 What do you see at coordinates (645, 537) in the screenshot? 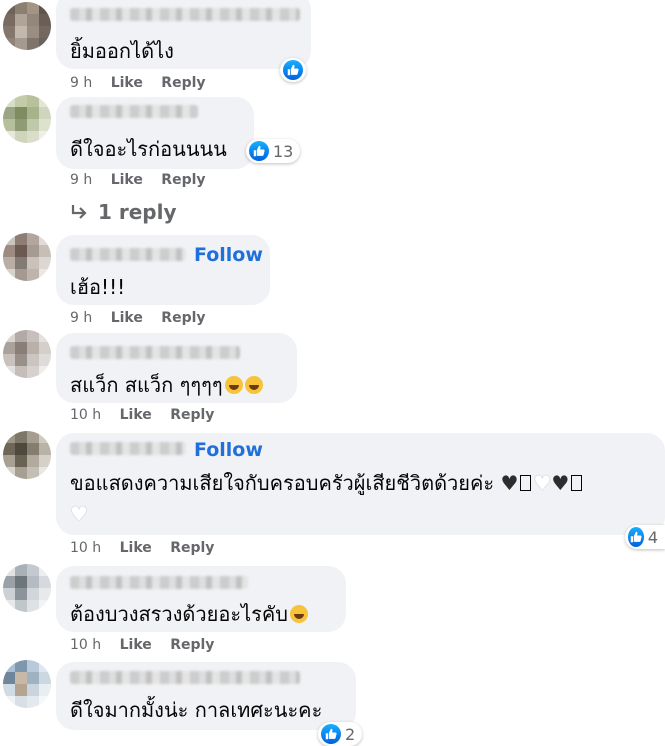
I see `reaction-badge: 4` at bounding box center [645, 537].